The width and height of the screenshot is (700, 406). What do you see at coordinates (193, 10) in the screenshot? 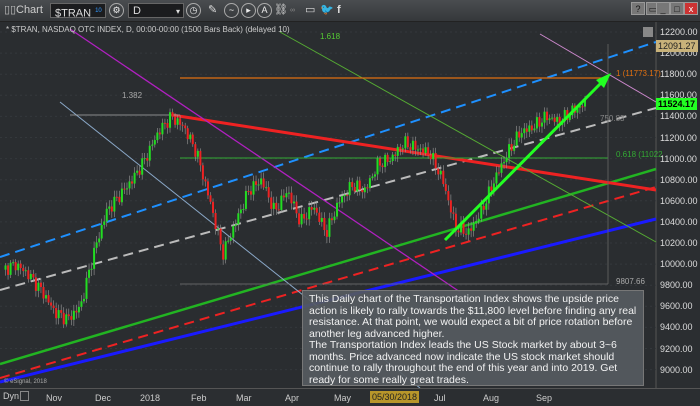
I see `clock-icon: ◷` at bounding box center [193, 10].